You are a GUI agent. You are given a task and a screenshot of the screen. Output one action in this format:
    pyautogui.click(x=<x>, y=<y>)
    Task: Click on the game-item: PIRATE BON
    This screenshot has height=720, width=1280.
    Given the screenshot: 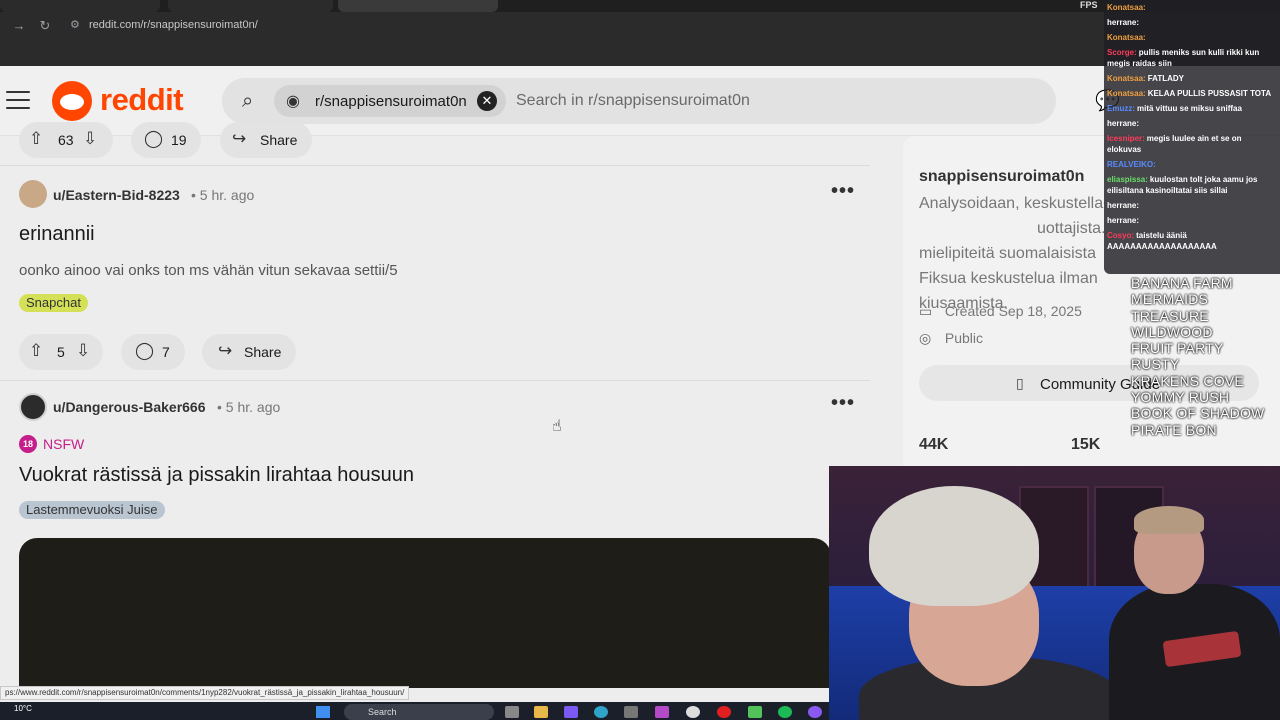 What is the action you would take?
    pyautogui.click(x=1174, y=429)
    